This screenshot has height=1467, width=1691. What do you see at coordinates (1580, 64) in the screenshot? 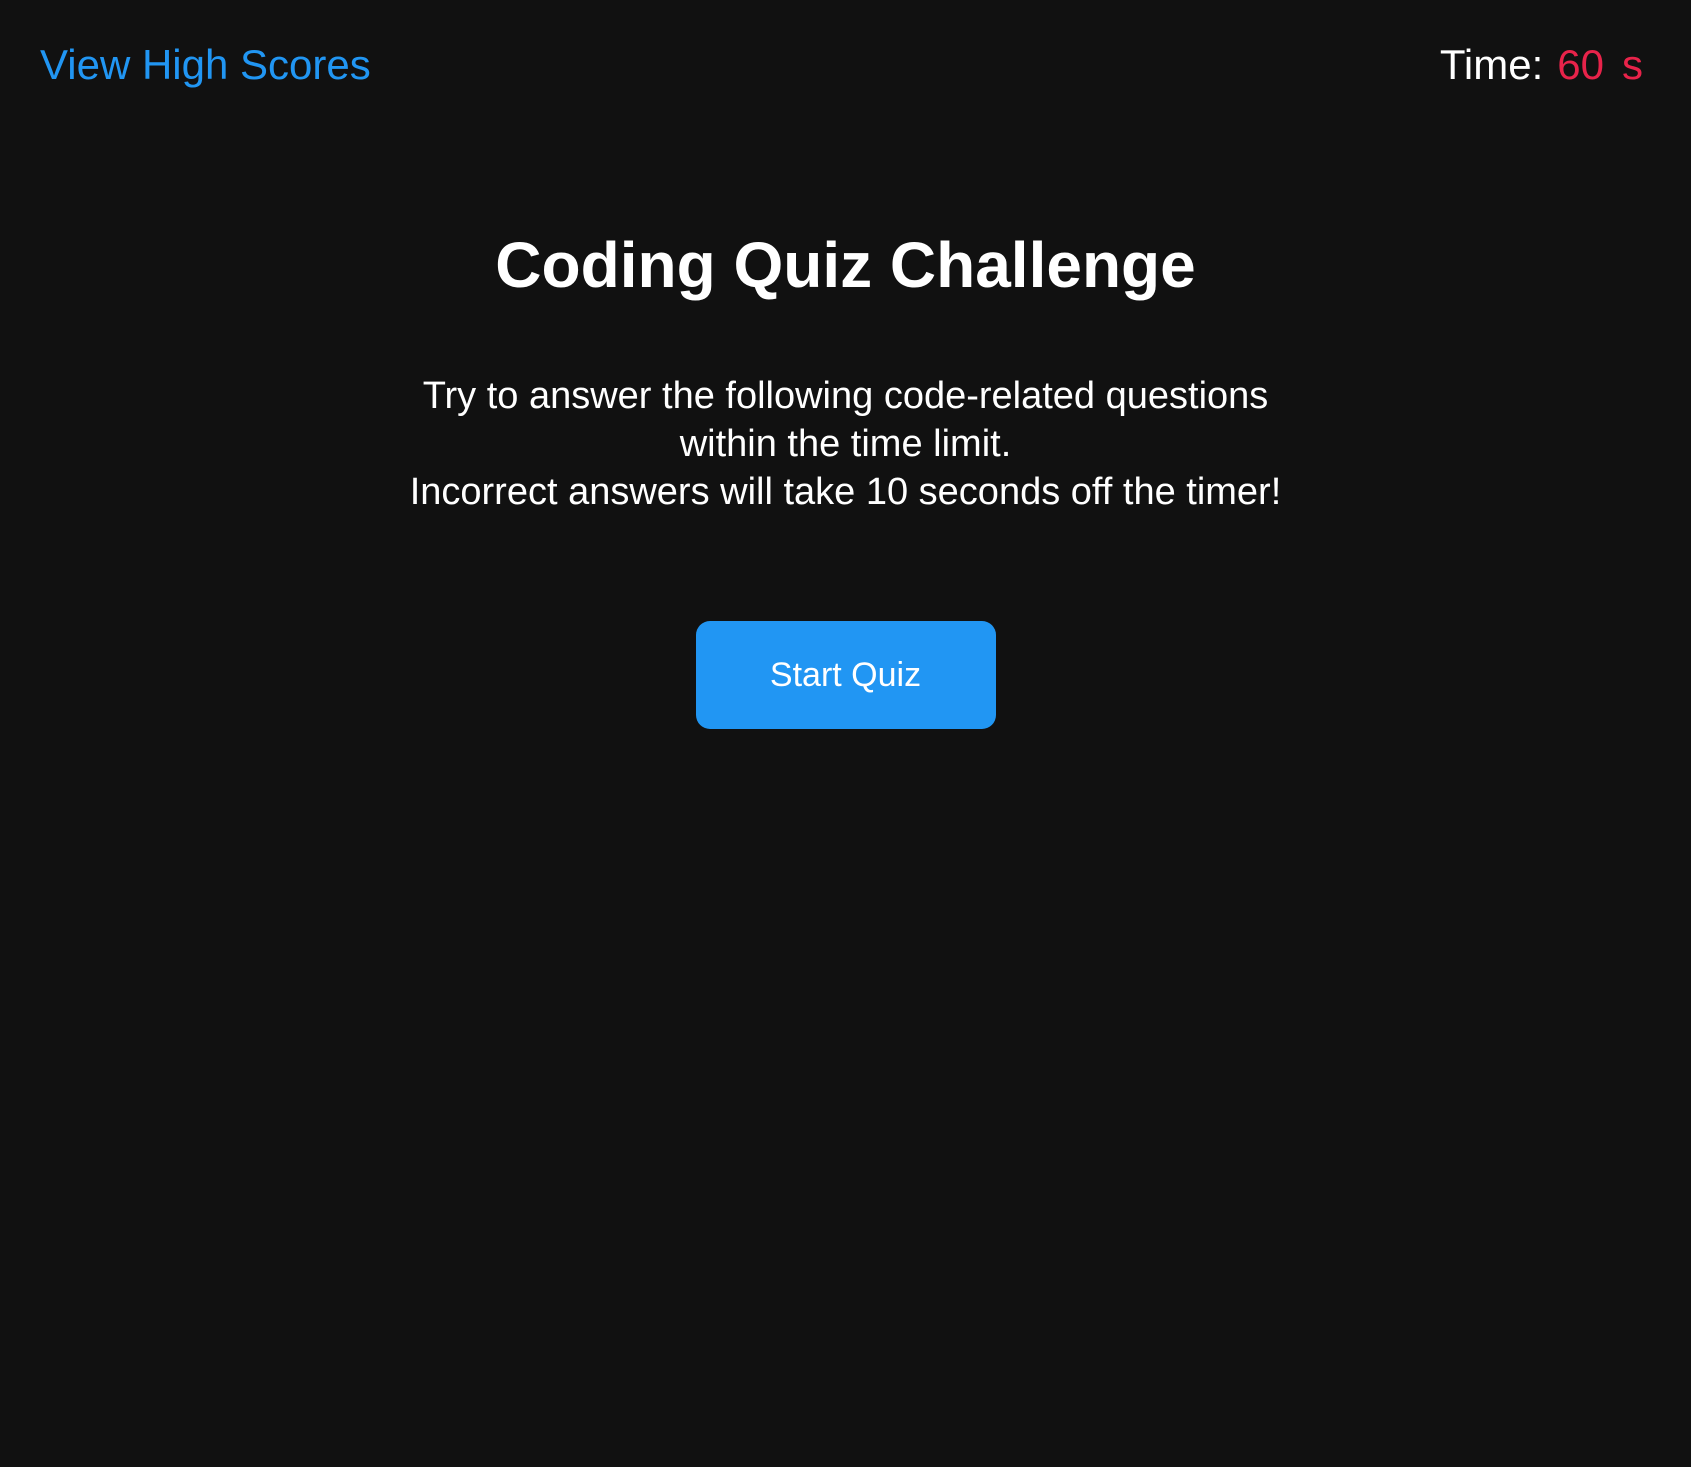
I see `timer-value: 60` at bounding box center [1580, 64].